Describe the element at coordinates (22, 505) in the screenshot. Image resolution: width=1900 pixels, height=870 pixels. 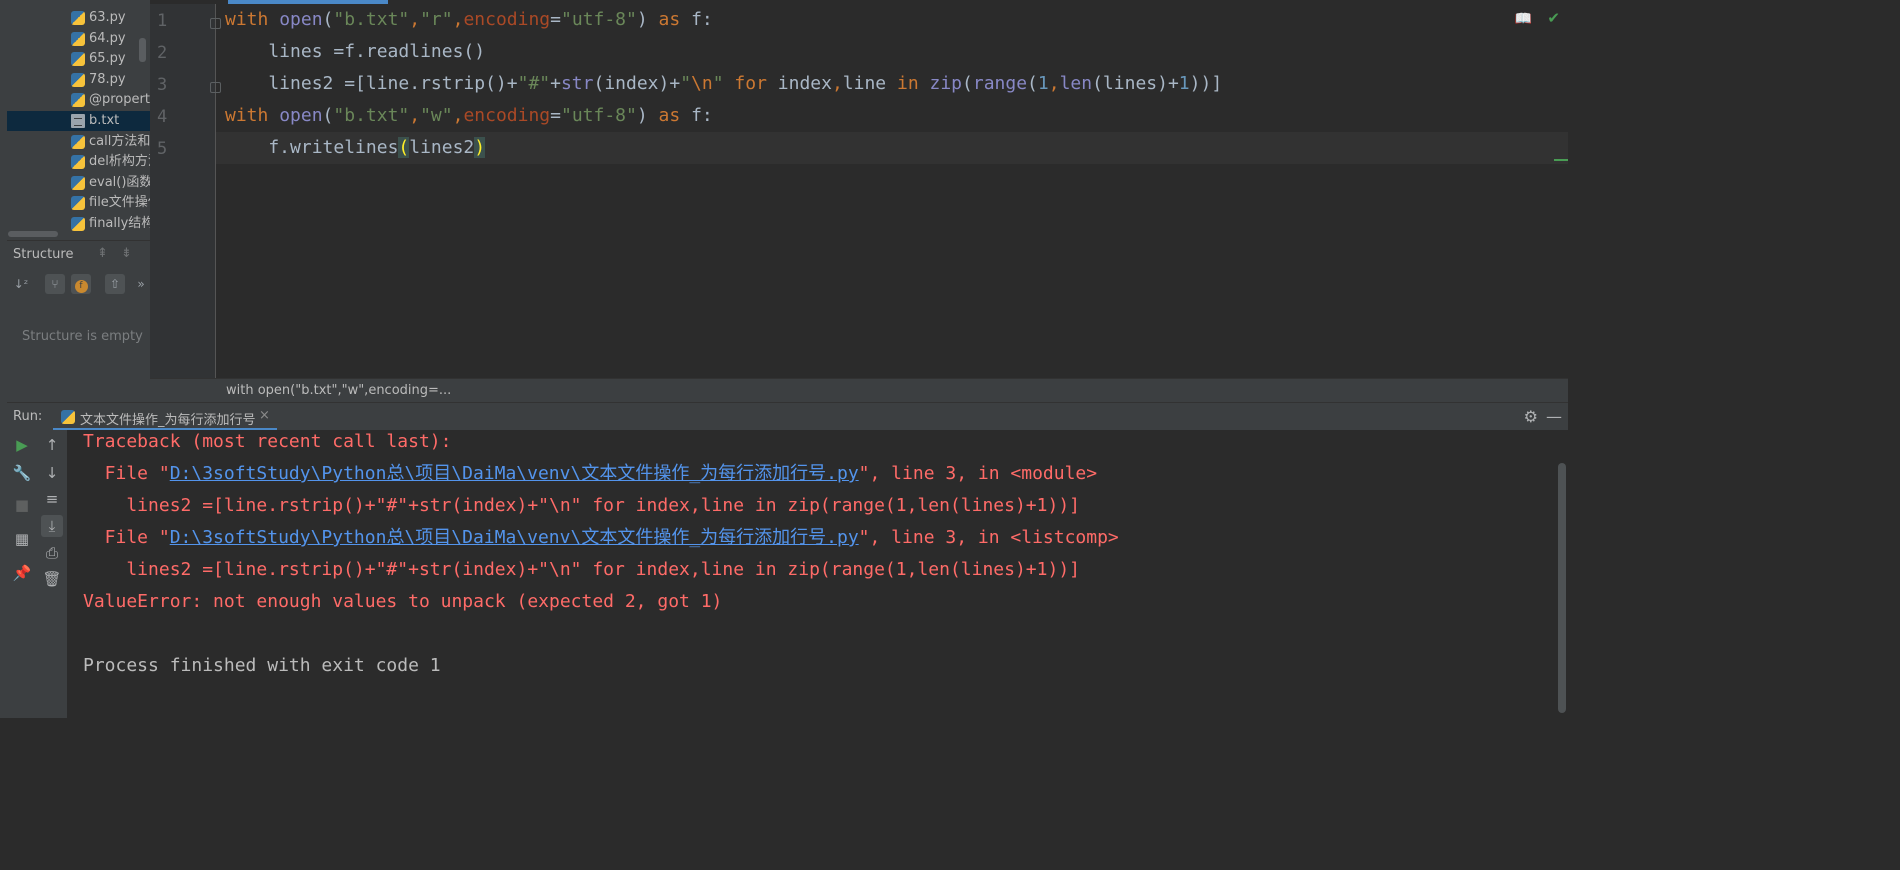
I see `stop-icon: ■` at that location.